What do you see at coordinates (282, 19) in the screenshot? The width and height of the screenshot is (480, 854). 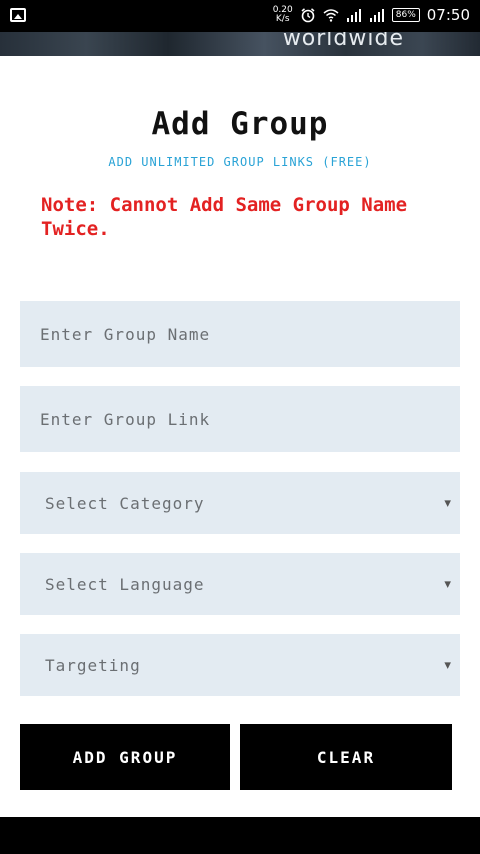 I see `network-speed-unit: K/s` at bounding box center [282, 19].